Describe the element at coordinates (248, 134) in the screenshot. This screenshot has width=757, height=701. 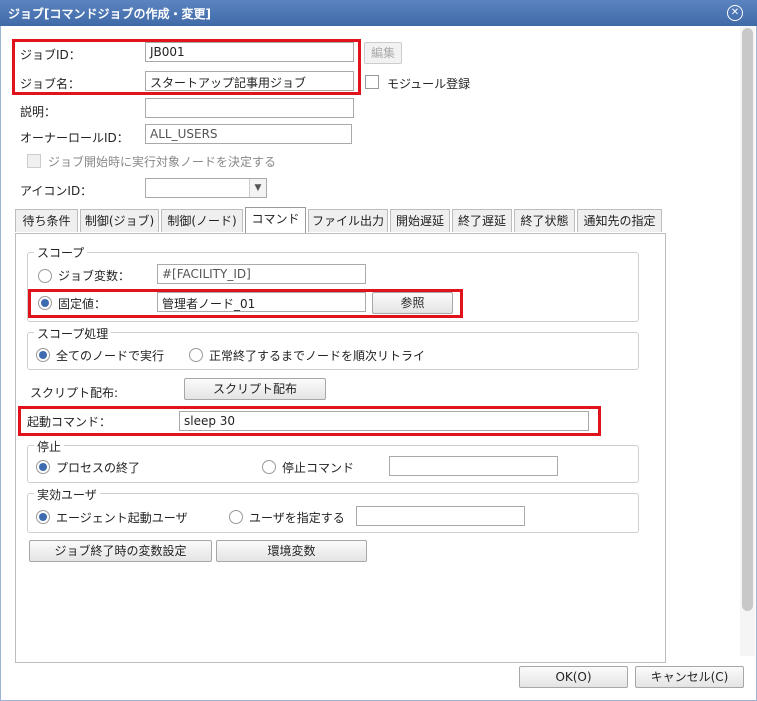
I see `owner-role-field: ALL_USERS` at that location.